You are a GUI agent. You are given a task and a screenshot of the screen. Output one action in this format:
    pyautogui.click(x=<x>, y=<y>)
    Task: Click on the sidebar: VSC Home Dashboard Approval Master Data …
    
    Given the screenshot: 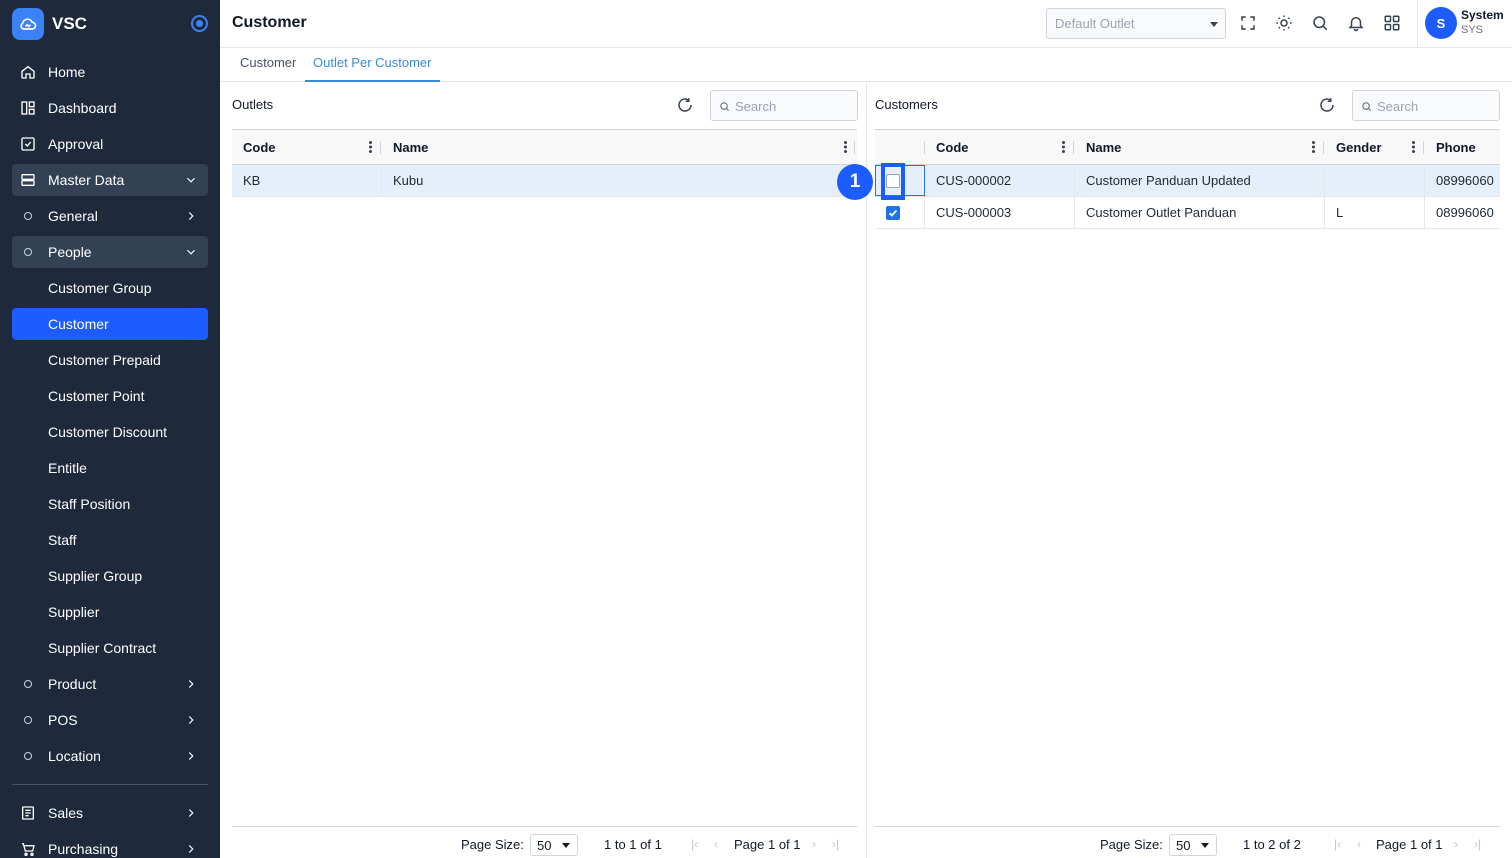 What is the action you would take?
    pyautogui.click(x=110, y=429)
    